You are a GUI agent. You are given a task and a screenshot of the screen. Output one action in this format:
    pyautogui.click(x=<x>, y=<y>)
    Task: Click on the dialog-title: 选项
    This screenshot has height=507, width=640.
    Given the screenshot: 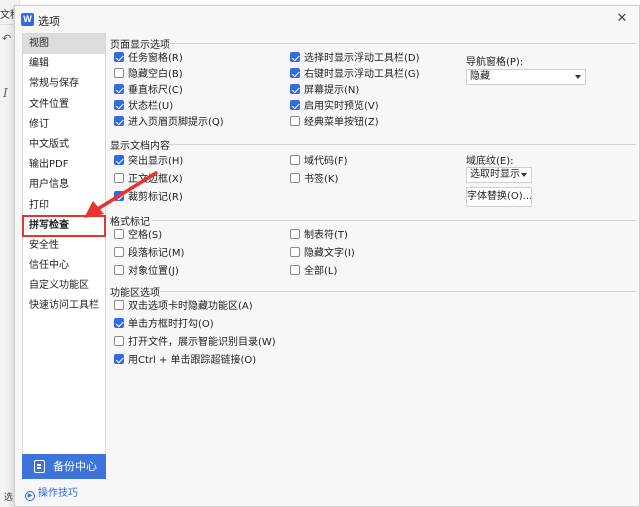 What is the action you would take?
    pyautogui.click(x=49, y=21)
    